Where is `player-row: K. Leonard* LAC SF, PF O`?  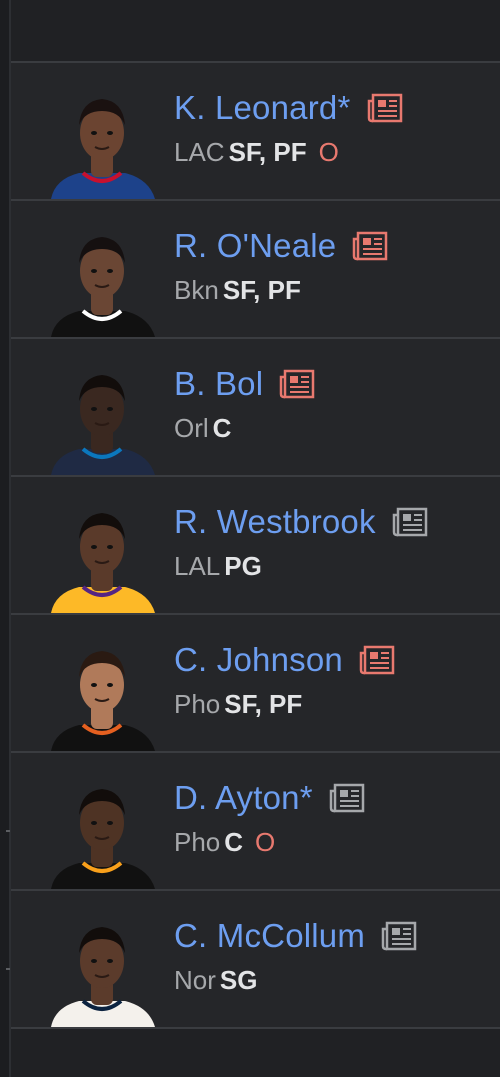
player-row: K. Leonard* LAC SF, PF O is located at coordinates (255, 132).